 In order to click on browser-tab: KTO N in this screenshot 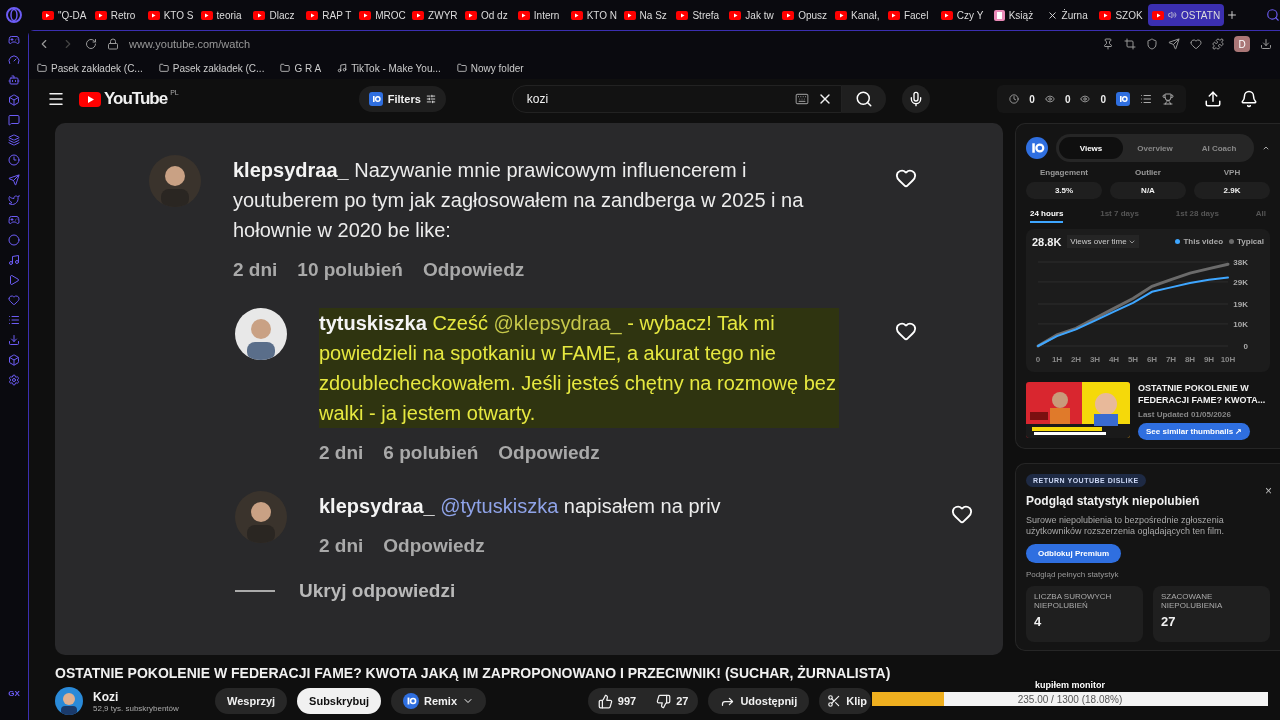, I will do `click(592, 15)`.